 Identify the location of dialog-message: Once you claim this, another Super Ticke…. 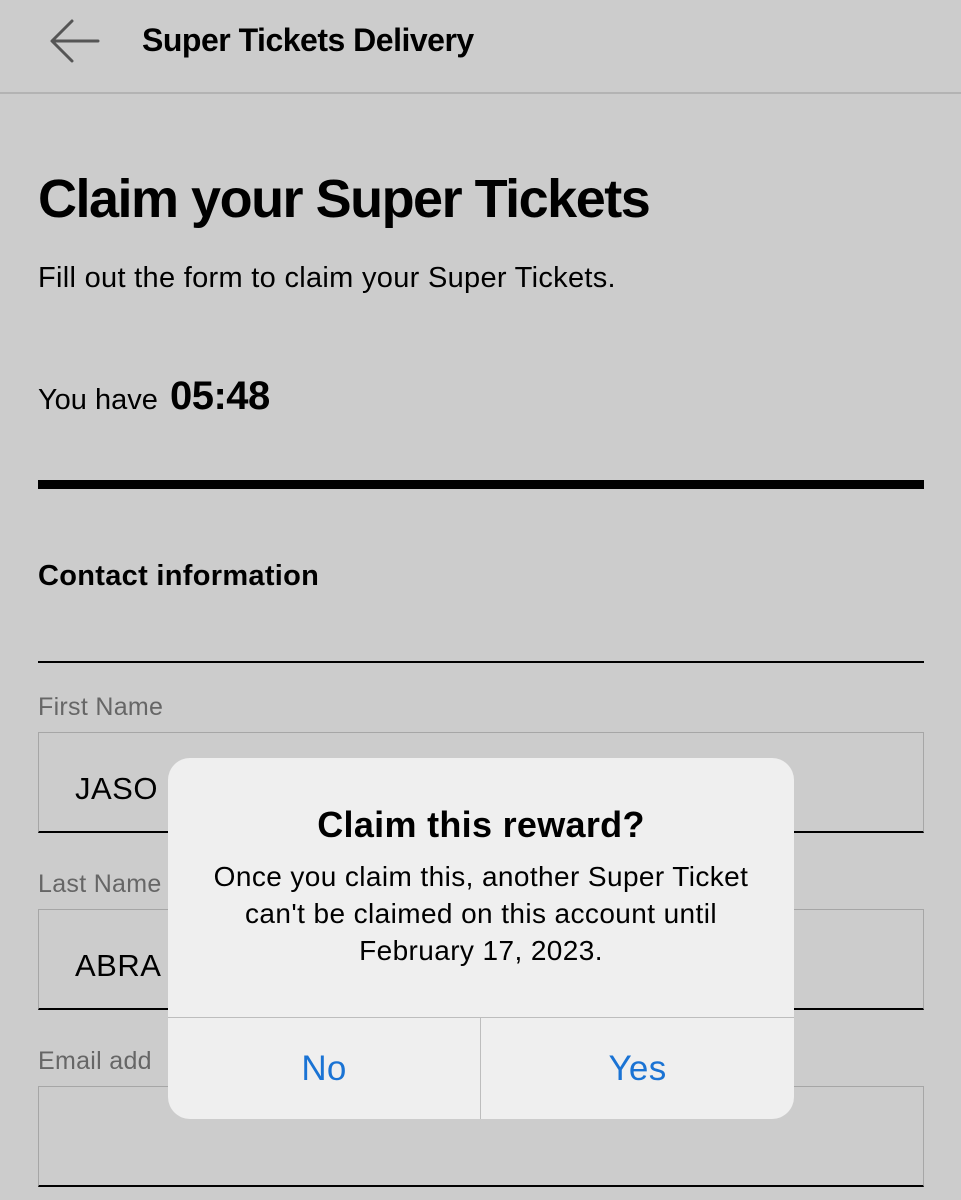
(481, 913).